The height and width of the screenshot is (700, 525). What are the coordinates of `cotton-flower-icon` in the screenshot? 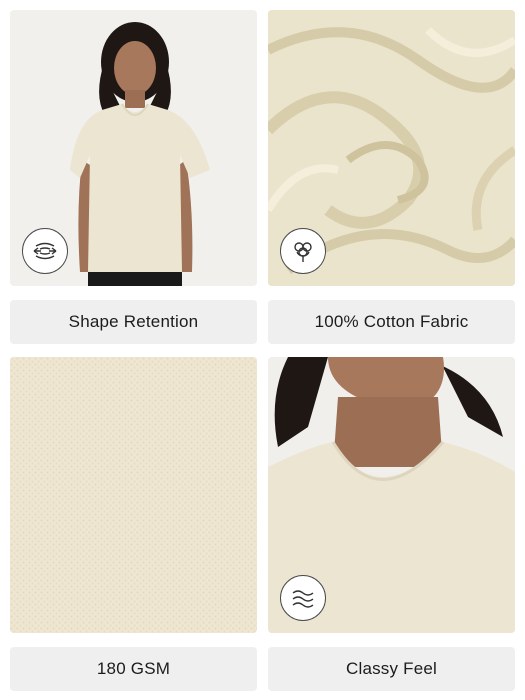 It's located at (303, 251).